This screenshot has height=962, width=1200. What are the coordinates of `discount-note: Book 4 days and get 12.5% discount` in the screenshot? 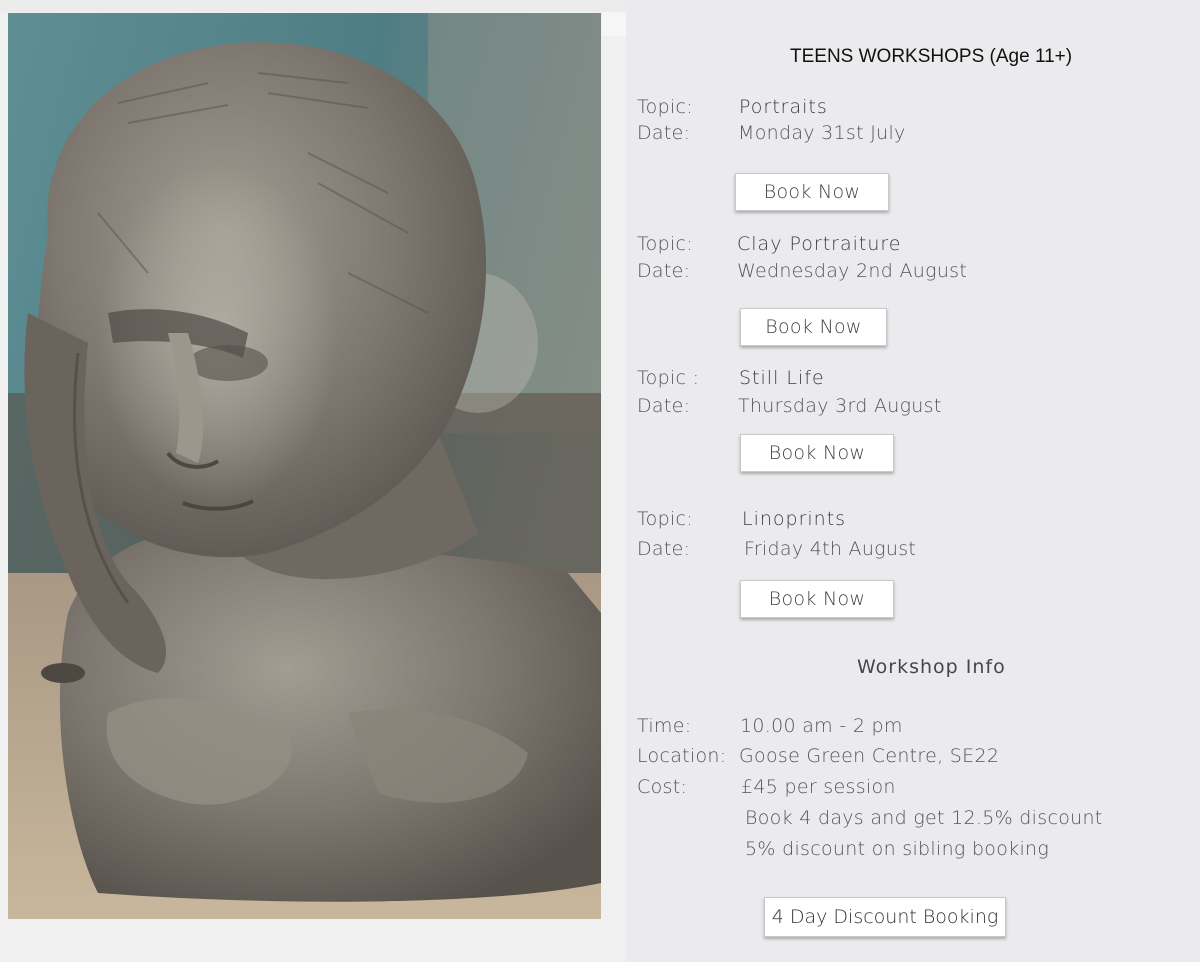 It's located at (924, 818).